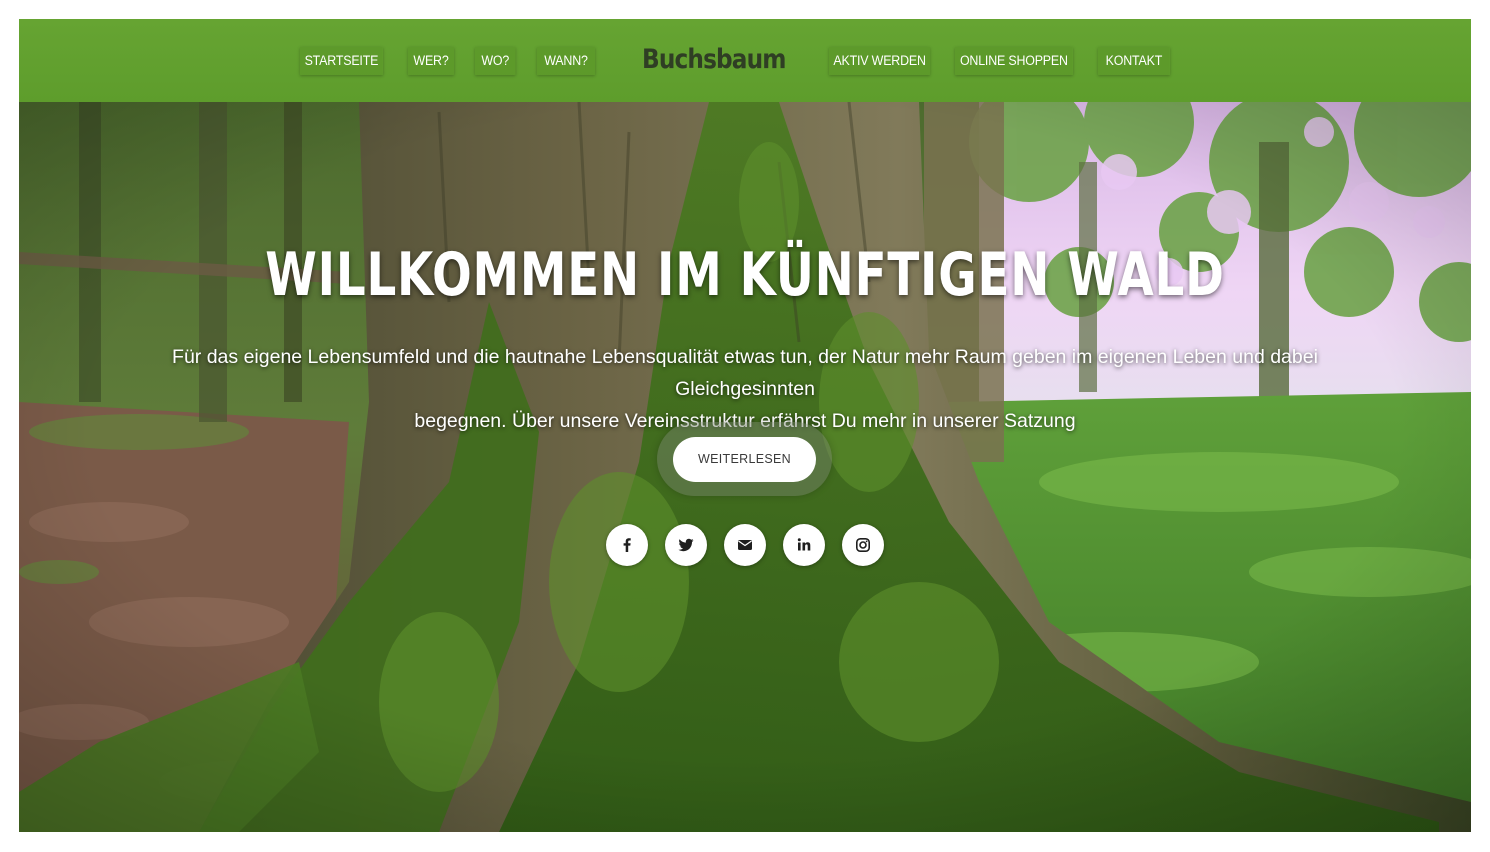 The height and width of the screenshot is (852, 1490). I want to click on twitter-button, so click(686, 545).